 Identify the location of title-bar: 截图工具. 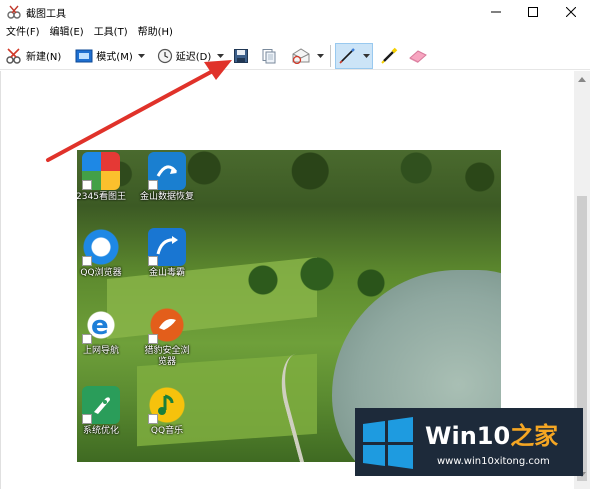
(295, 12).